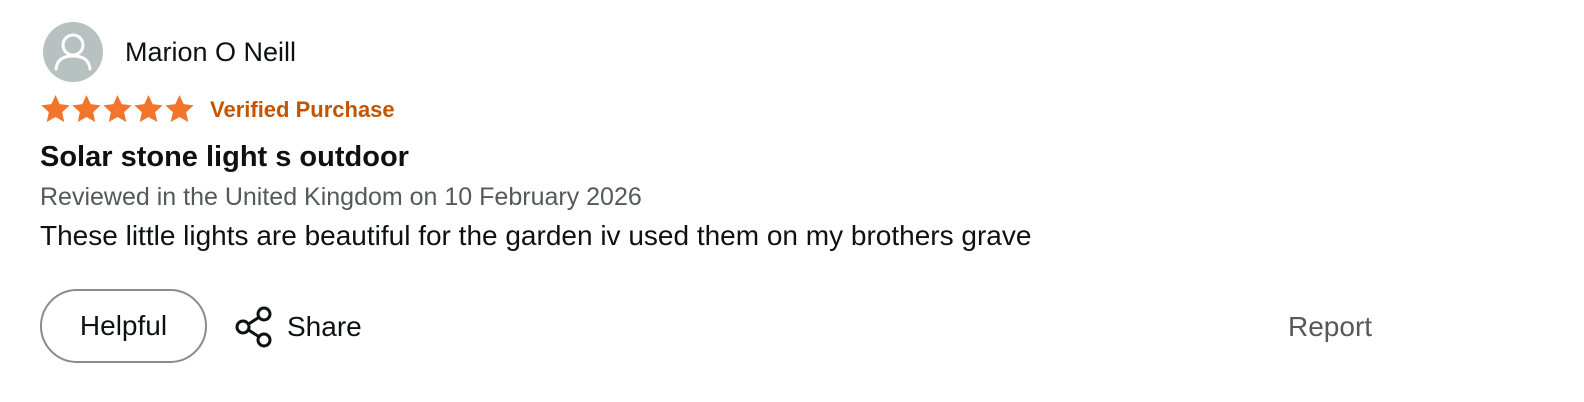 Image resolution: width=1584 pixels, height=402 pixels. Describe the element at coordinates (211, 52) in the screenshot. I see `reviewer-name: Marion O Neill` at that location.